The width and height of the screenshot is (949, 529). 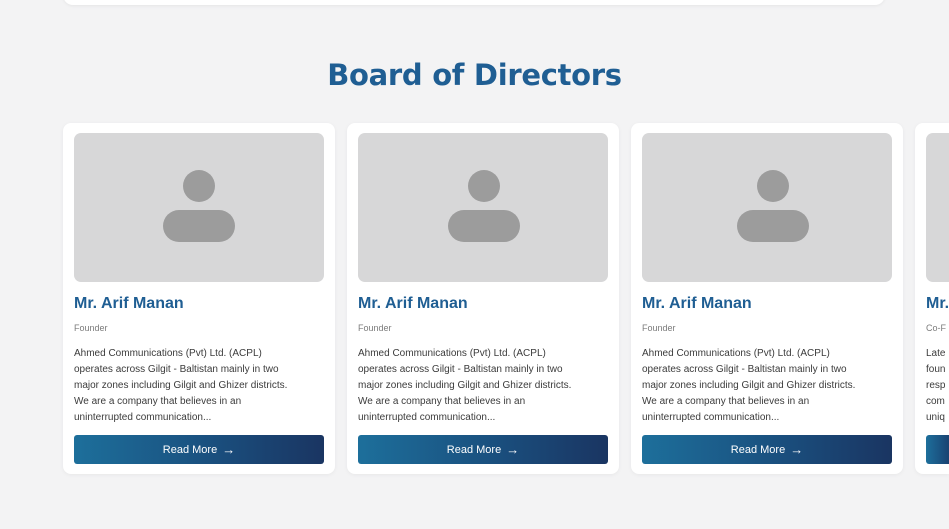 I want to click on read-more-button, so click(x=937, y=449).